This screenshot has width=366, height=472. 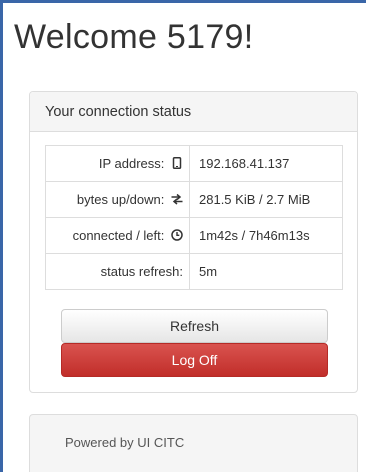 I want to click on connected-label: connected / left:, so click(x=118, y=235).